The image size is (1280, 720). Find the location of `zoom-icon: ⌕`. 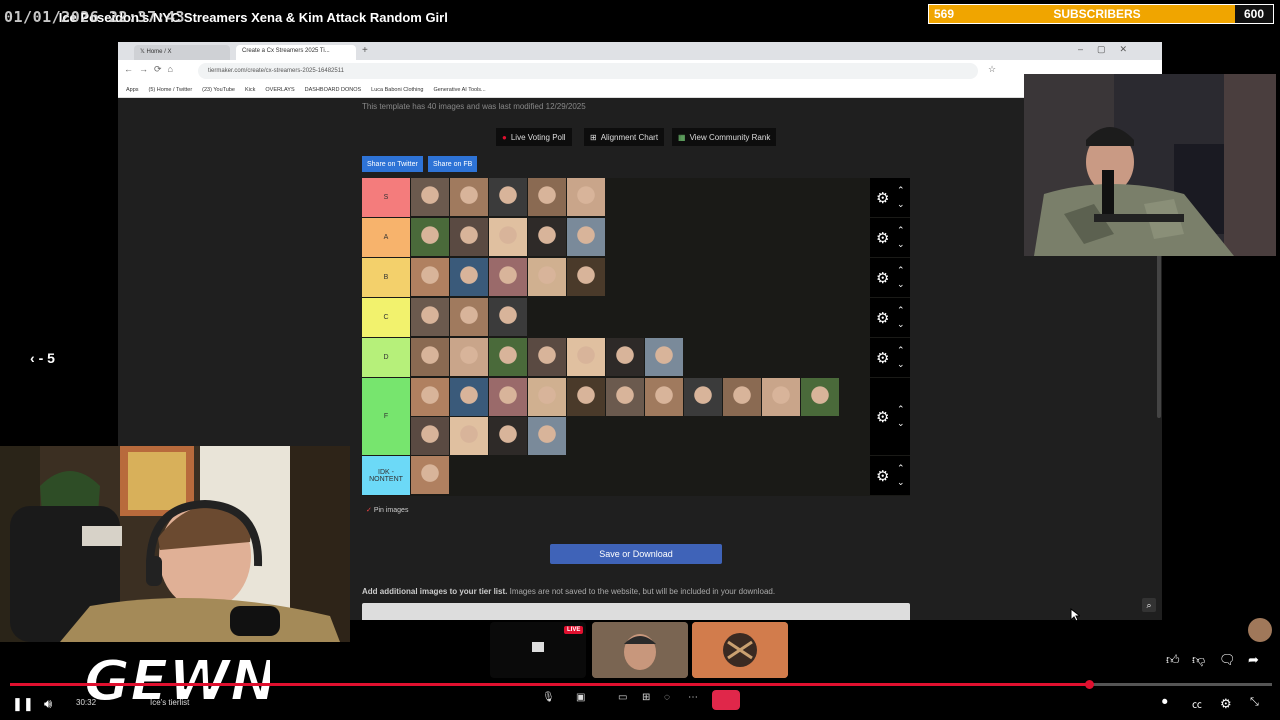

zoom-icon: ⌕ is located at coordinates (1149, 605).